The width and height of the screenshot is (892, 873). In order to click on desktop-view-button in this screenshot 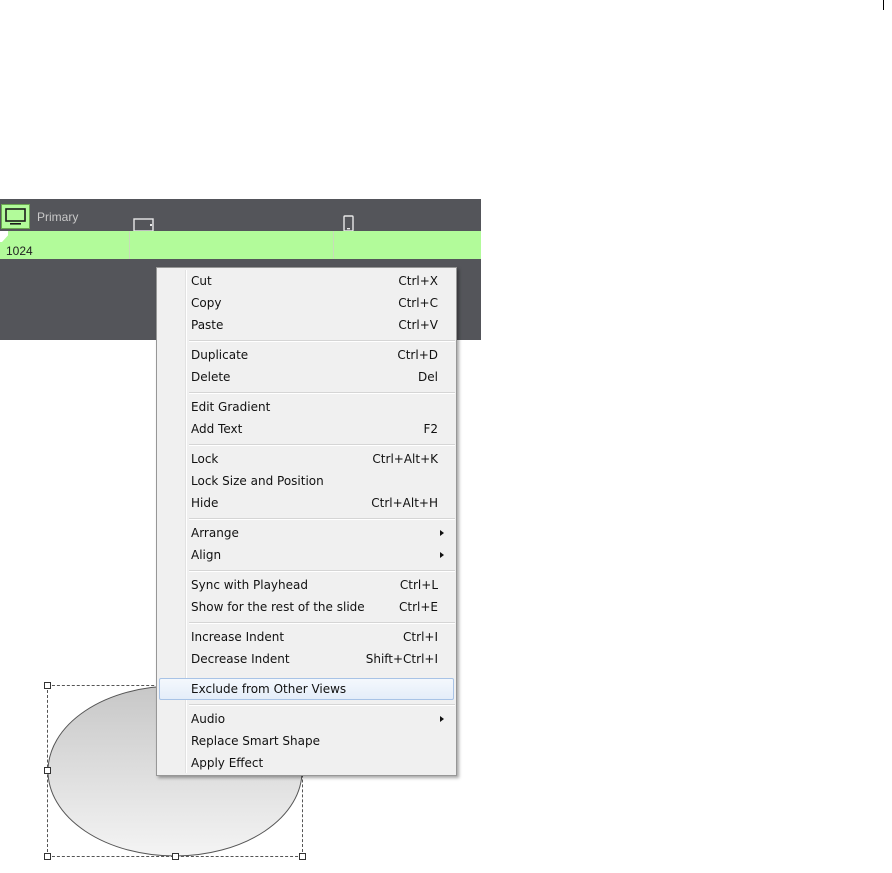, I will do `click(15, 216)`.